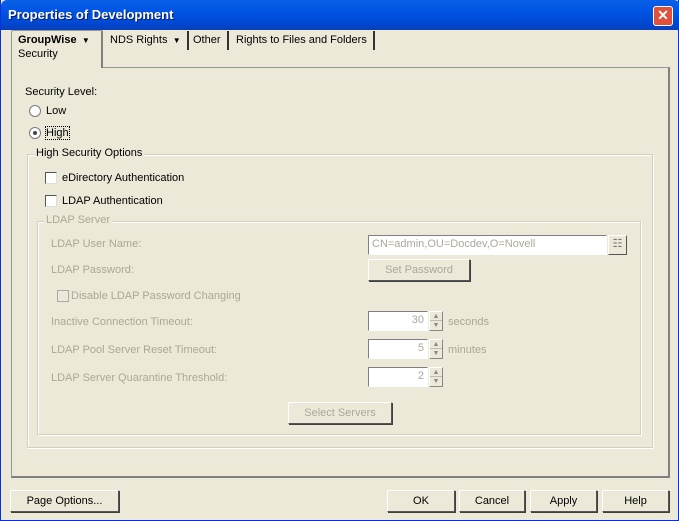 The height and width of the screenshot is (521, 679). Describe the element at coordinates (468, 322) in the screenshot. I see `inactive-timeout-unit: seconds` at that location.